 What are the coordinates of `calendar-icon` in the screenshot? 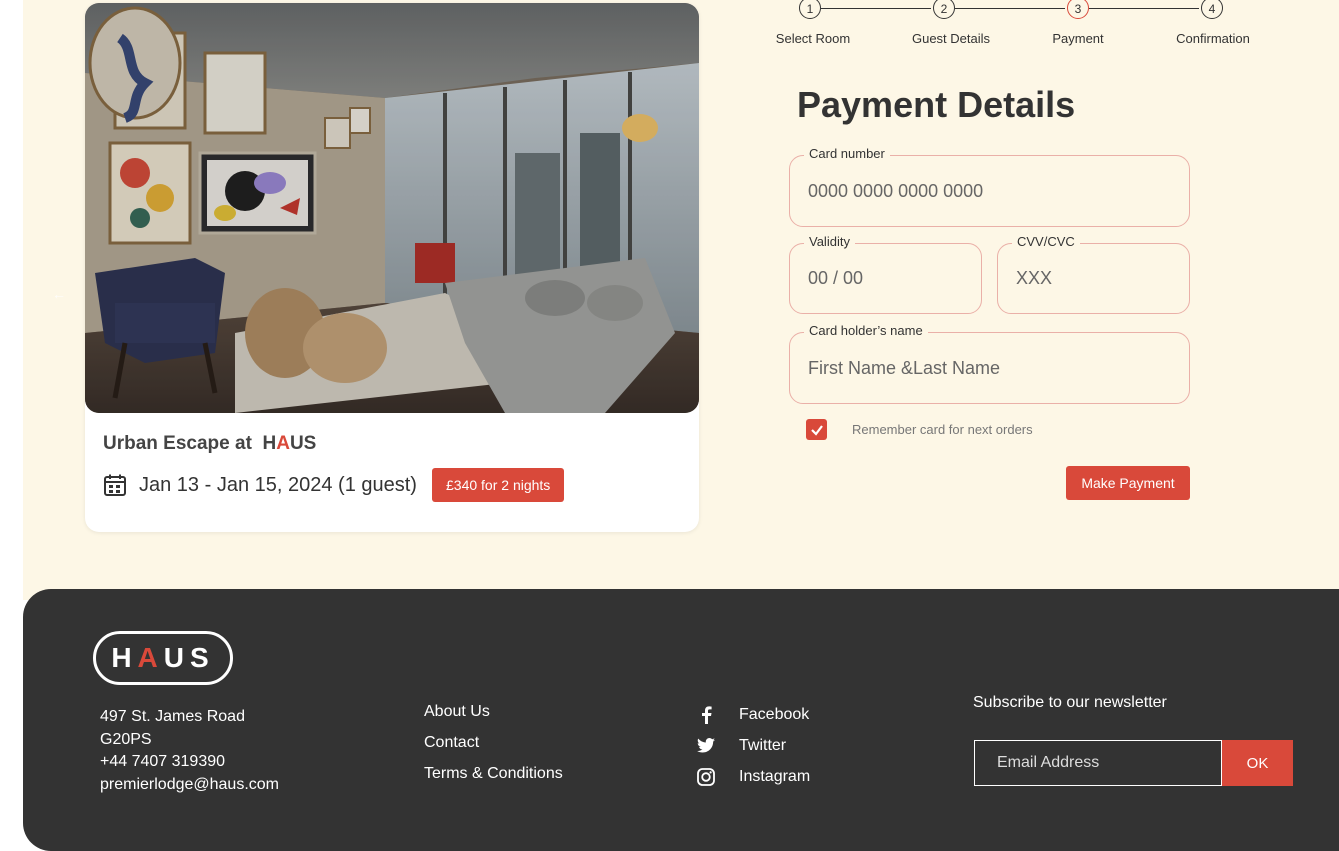 It's located at (115, 485).